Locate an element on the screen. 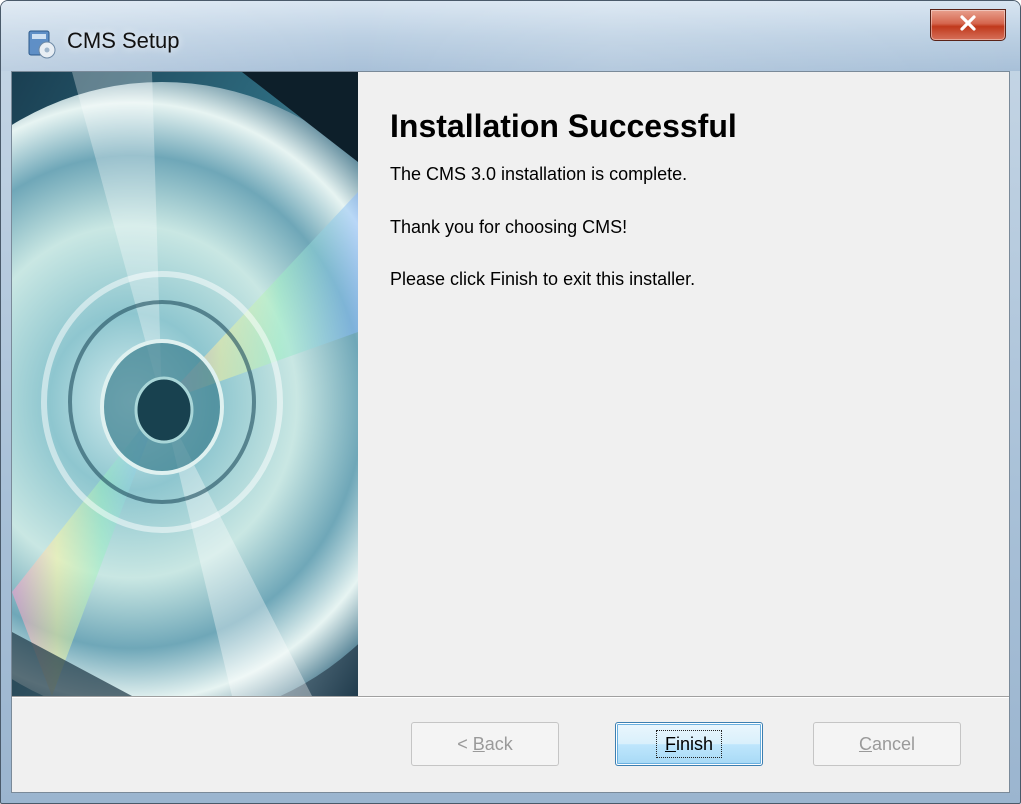 This screenshot has width=1021, height=804. back-prefix: < is located at coordinates (465, 743).